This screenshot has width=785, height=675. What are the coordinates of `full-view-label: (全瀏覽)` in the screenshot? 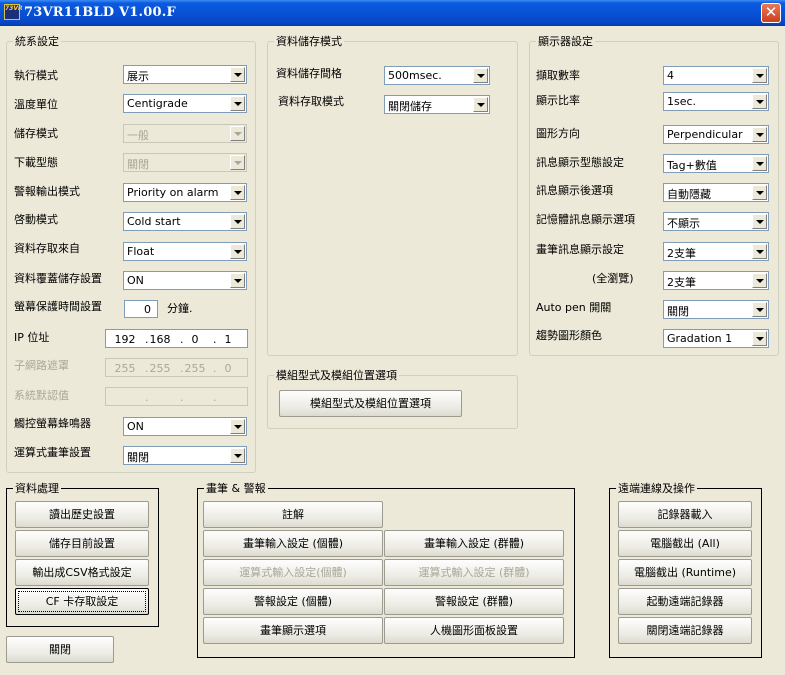 It's located at (613, 278).